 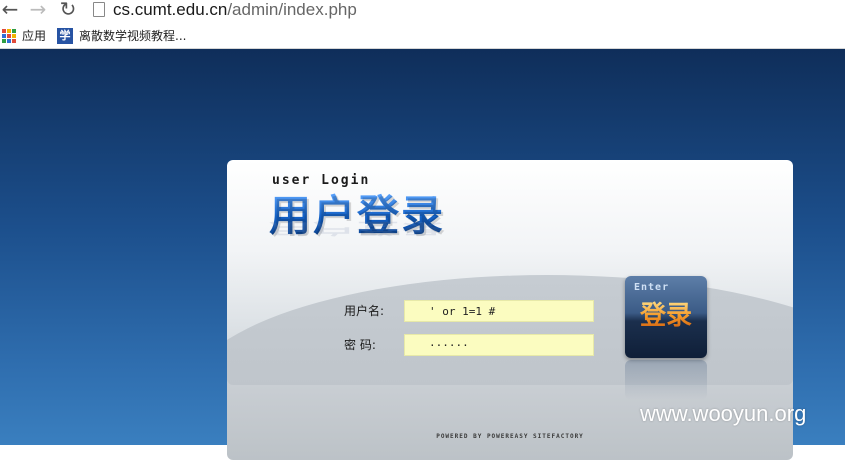 What do you see at coordinates (357, 229) in the screenshot?
I see `login-title-reflection: 用户登录` at bounding box center [357, 229].